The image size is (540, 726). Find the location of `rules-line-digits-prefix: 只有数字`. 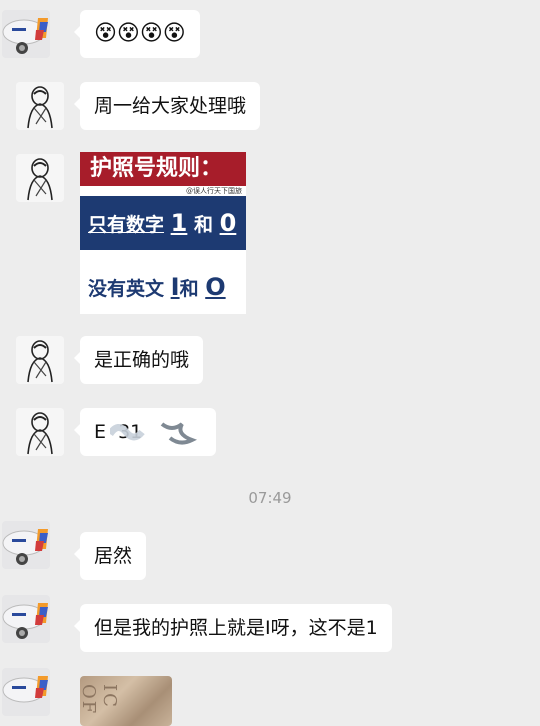

rules-line-digits-prefix: 只有数字 is located at coordinates (126, 225).